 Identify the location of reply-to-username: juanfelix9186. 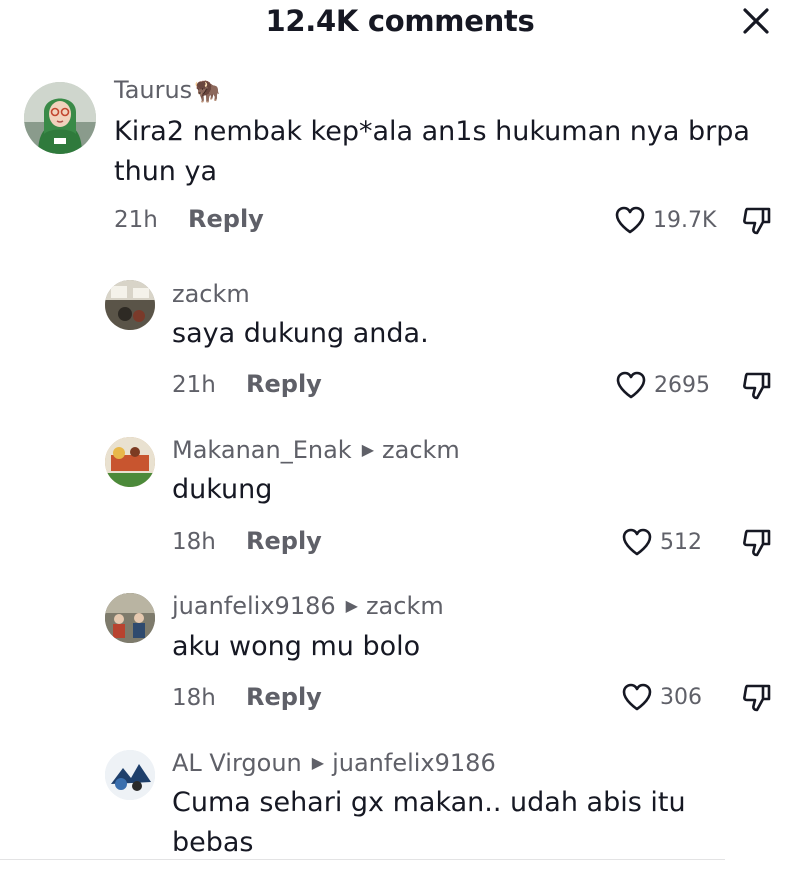
(414, 763).